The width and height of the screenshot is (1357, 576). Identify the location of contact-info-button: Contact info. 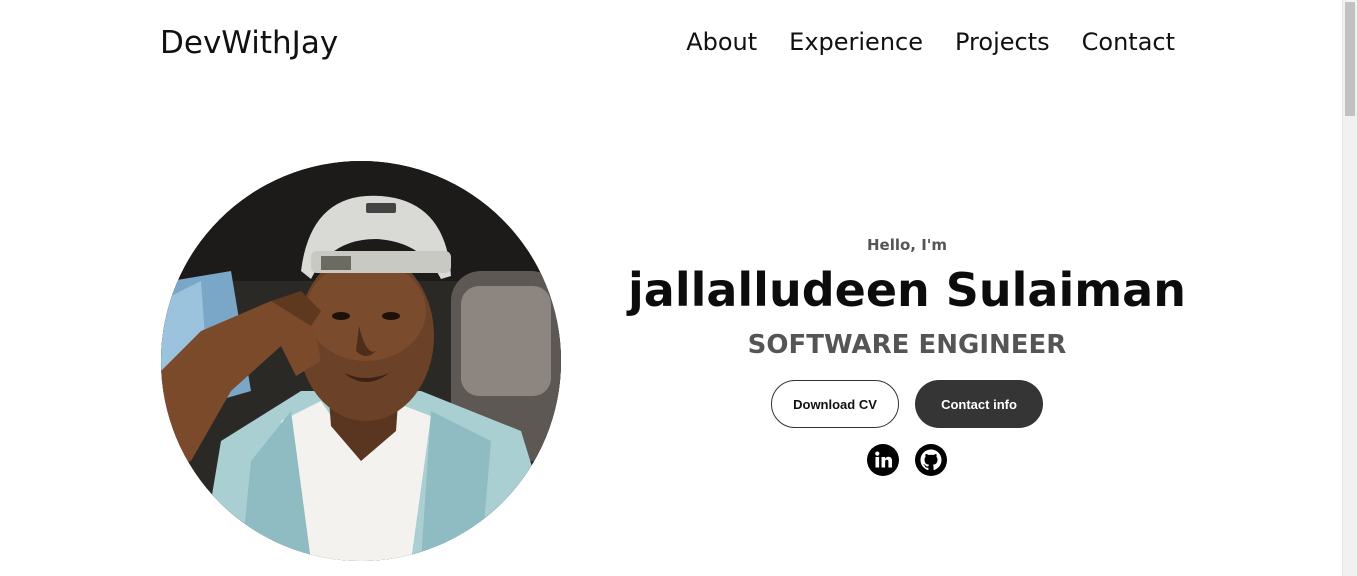
(979, 404).